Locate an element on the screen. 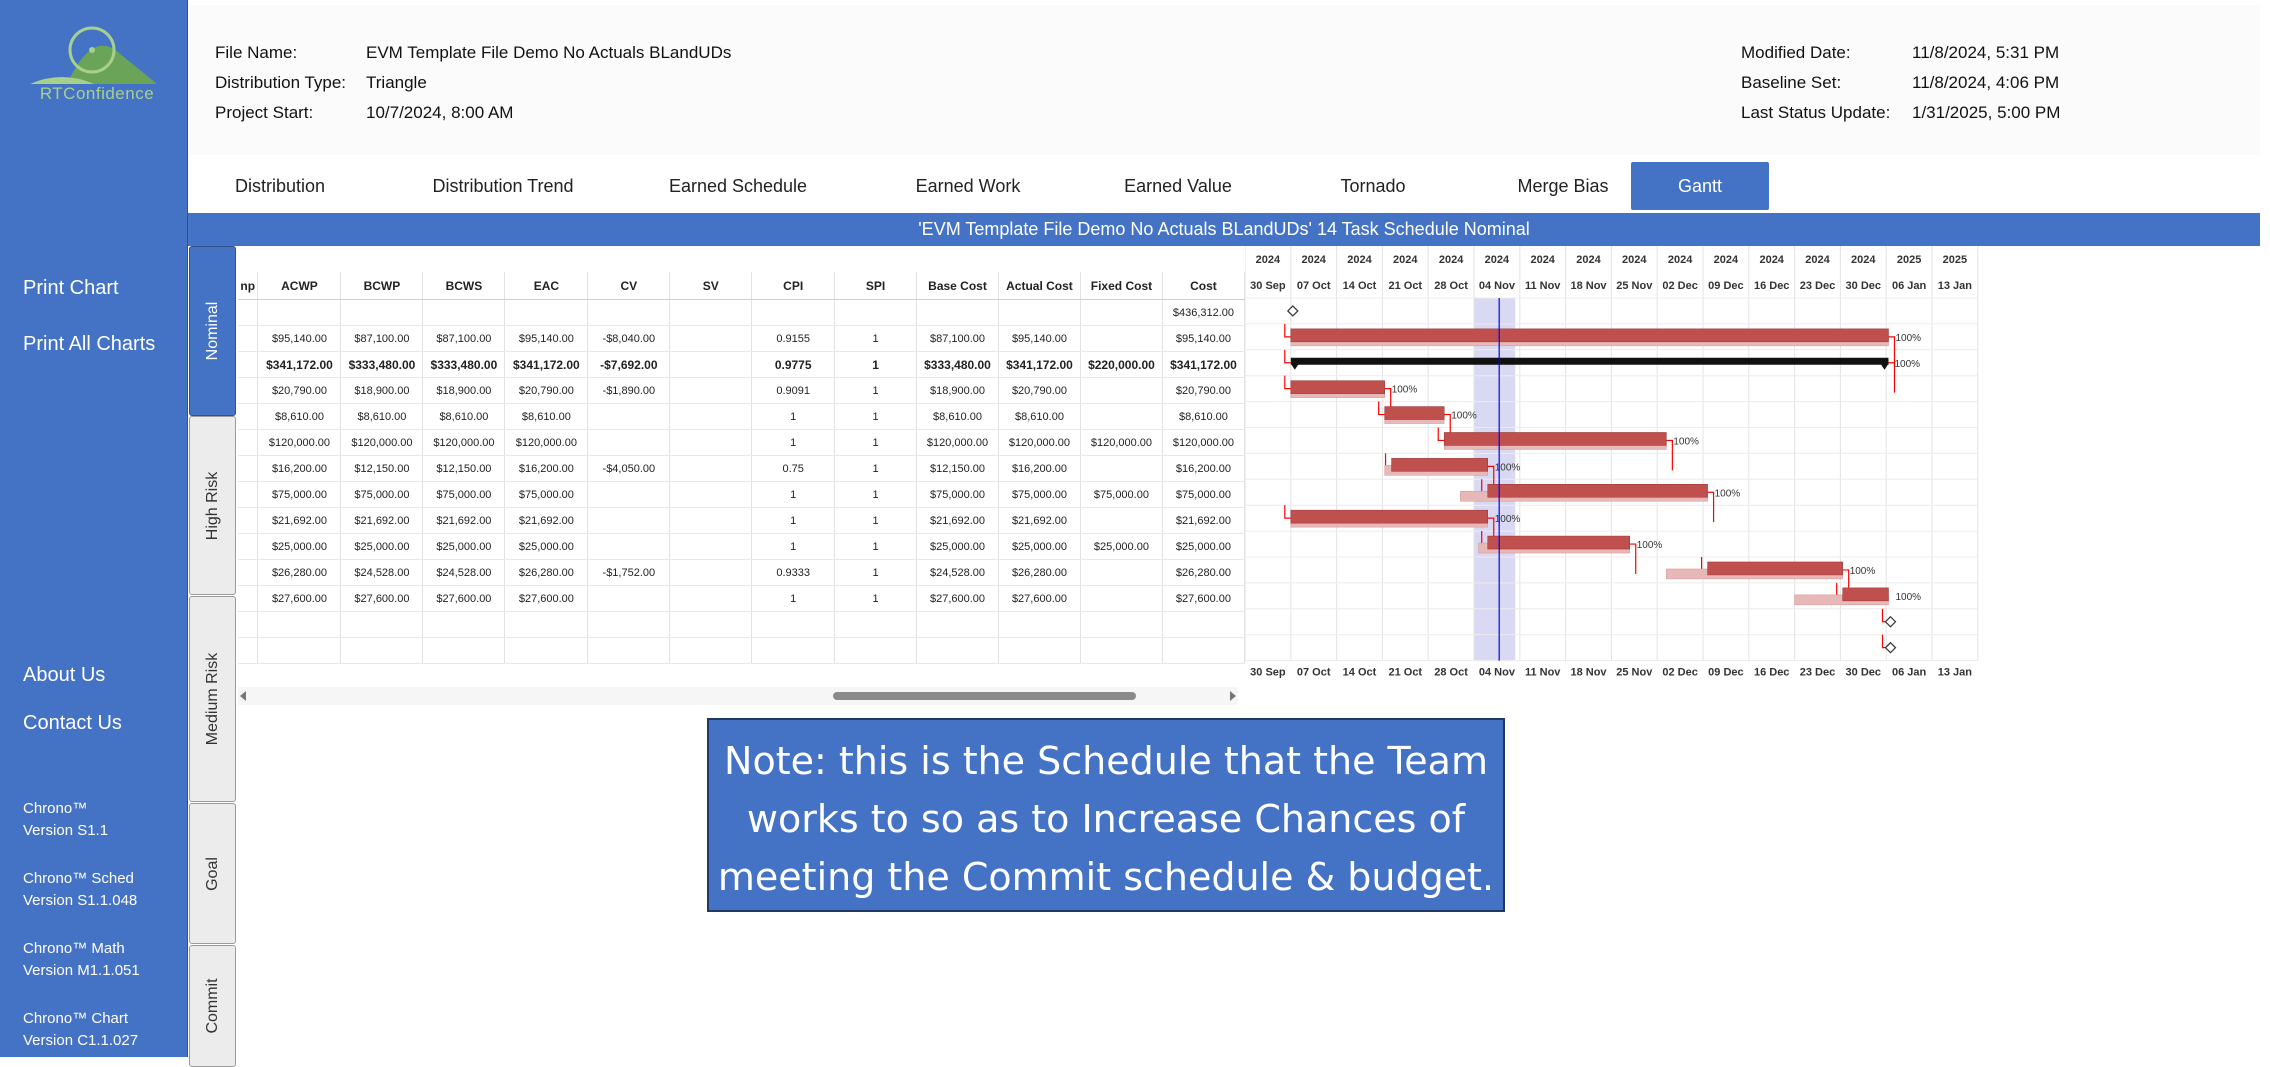  tab-merge-bias: Merge Bias is located at coordinates (1563, 186).